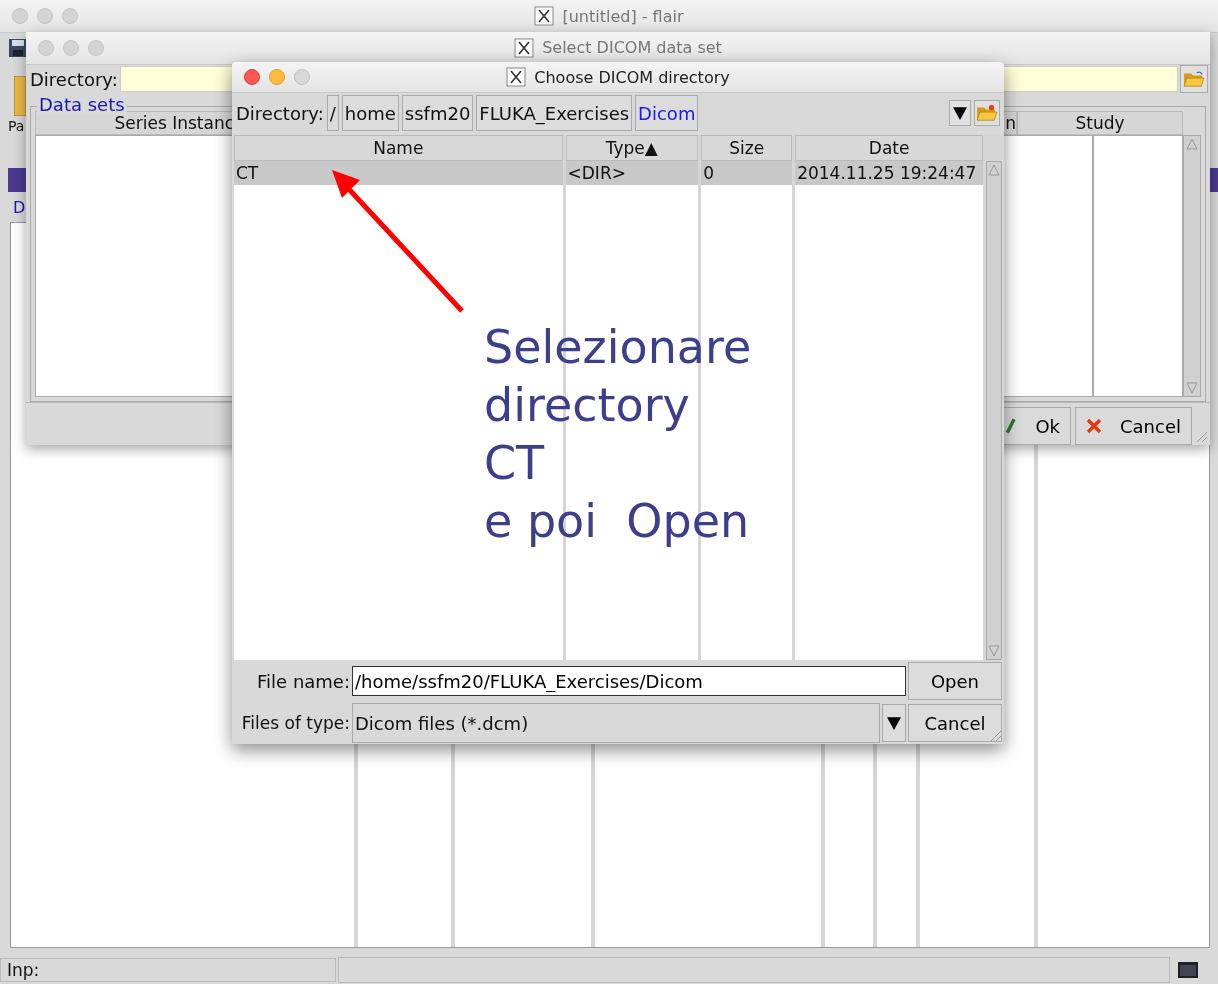  Describe the element at coordinates (618, 347) in the screenshot. I see `annotation-text: Selezionare` at that location.